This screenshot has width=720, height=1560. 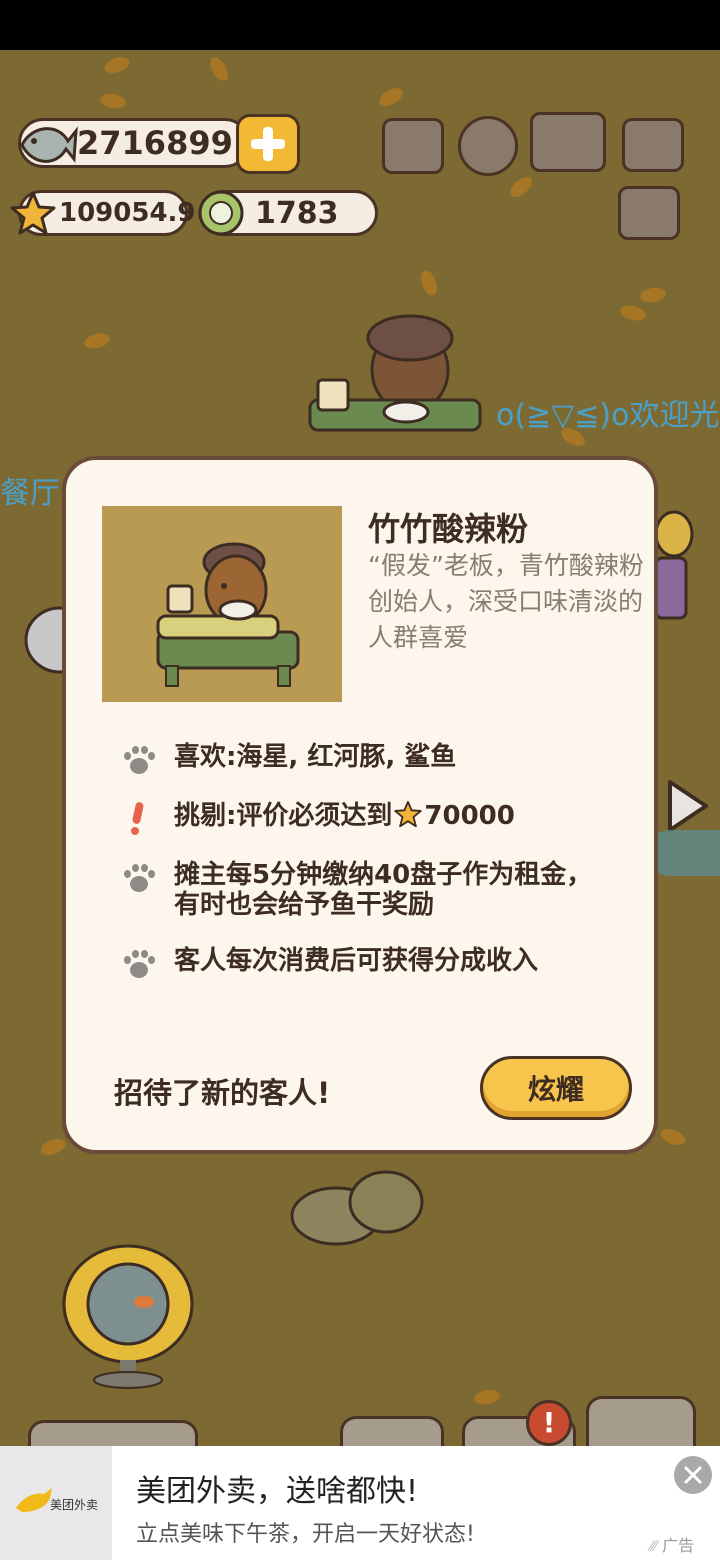 I want to click on notification-badge: !, so click(x=549, y=1423).